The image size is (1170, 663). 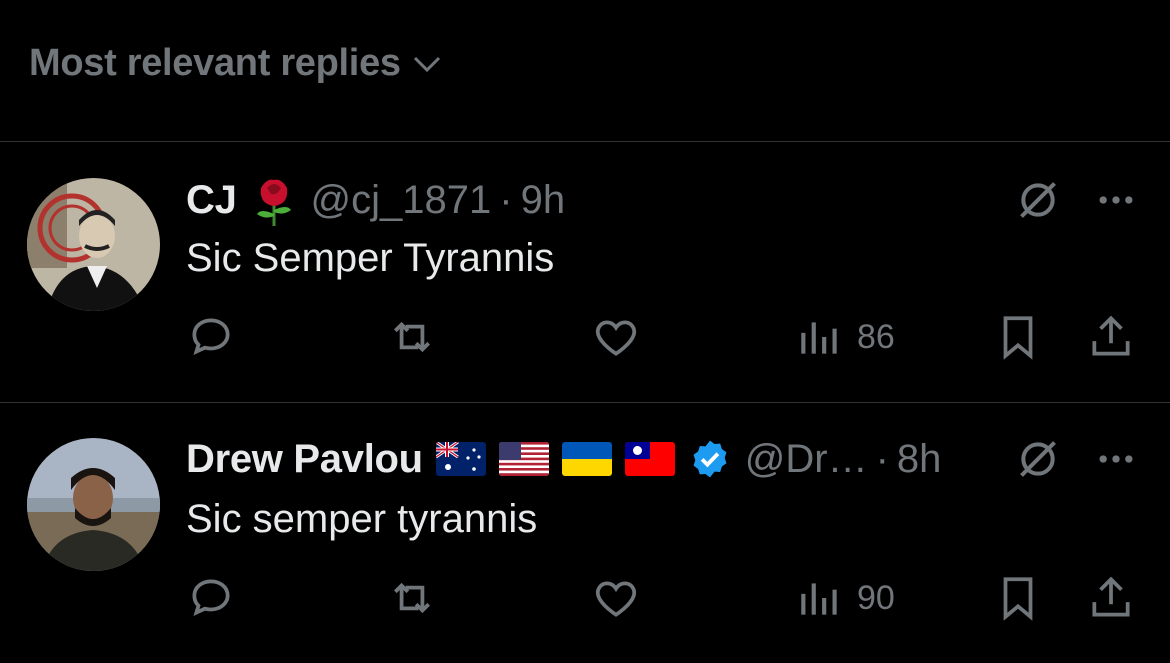 I want to click on reply-text: Sic Semper Tyrannis, so click(x=370, y=258).